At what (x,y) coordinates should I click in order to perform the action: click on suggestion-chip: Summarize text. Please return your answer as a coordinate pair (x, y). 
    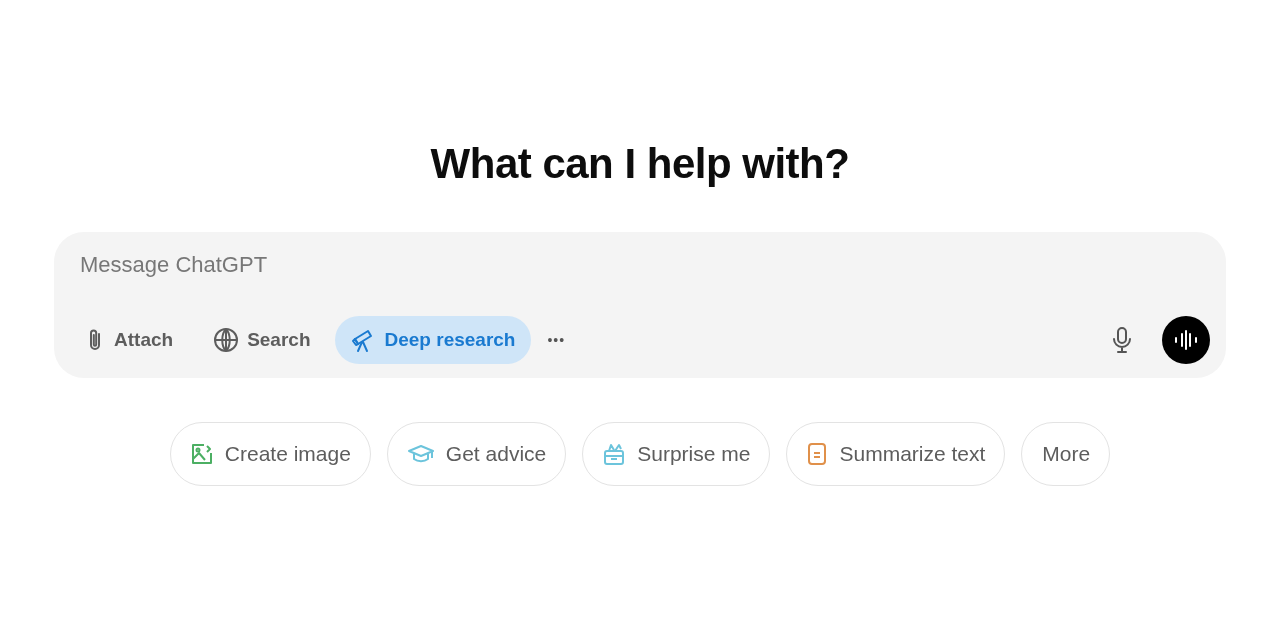
    Looking at the image, I should click on (896, 454).